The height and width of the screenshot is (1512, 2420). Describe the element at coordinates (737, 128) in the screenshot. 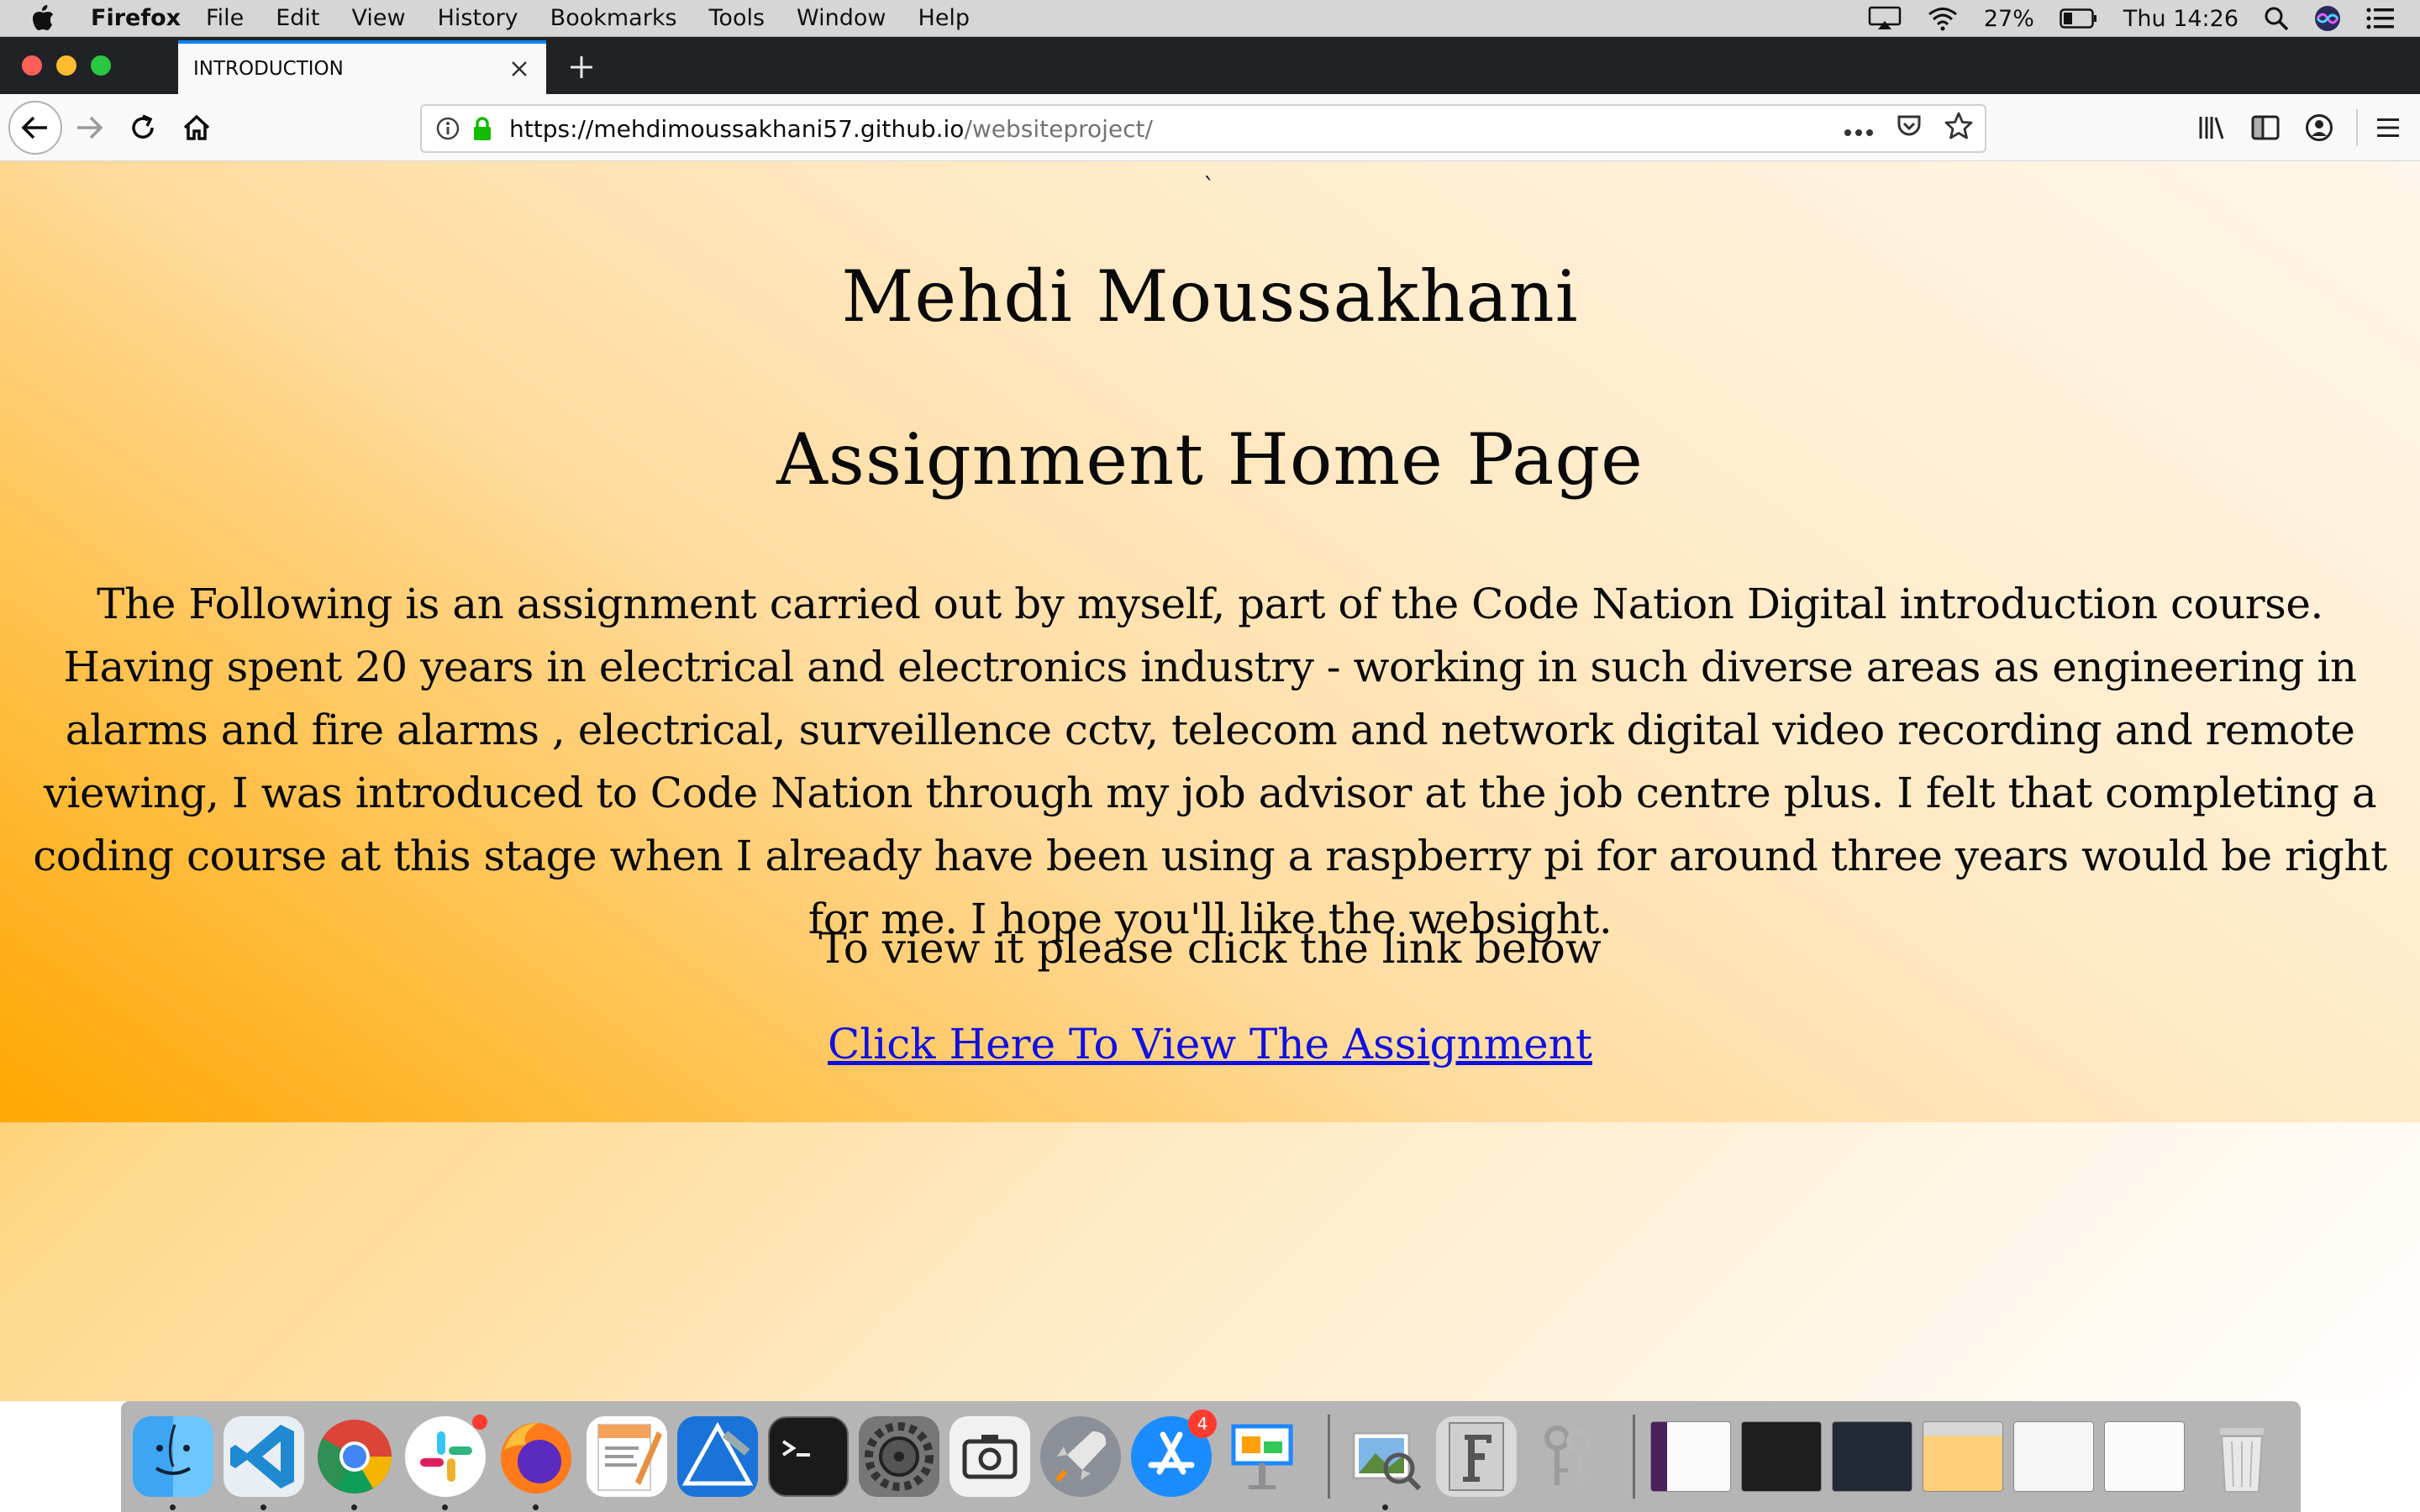

I see `url-host: https://mehdimoussakhani57.github.io` at that location.